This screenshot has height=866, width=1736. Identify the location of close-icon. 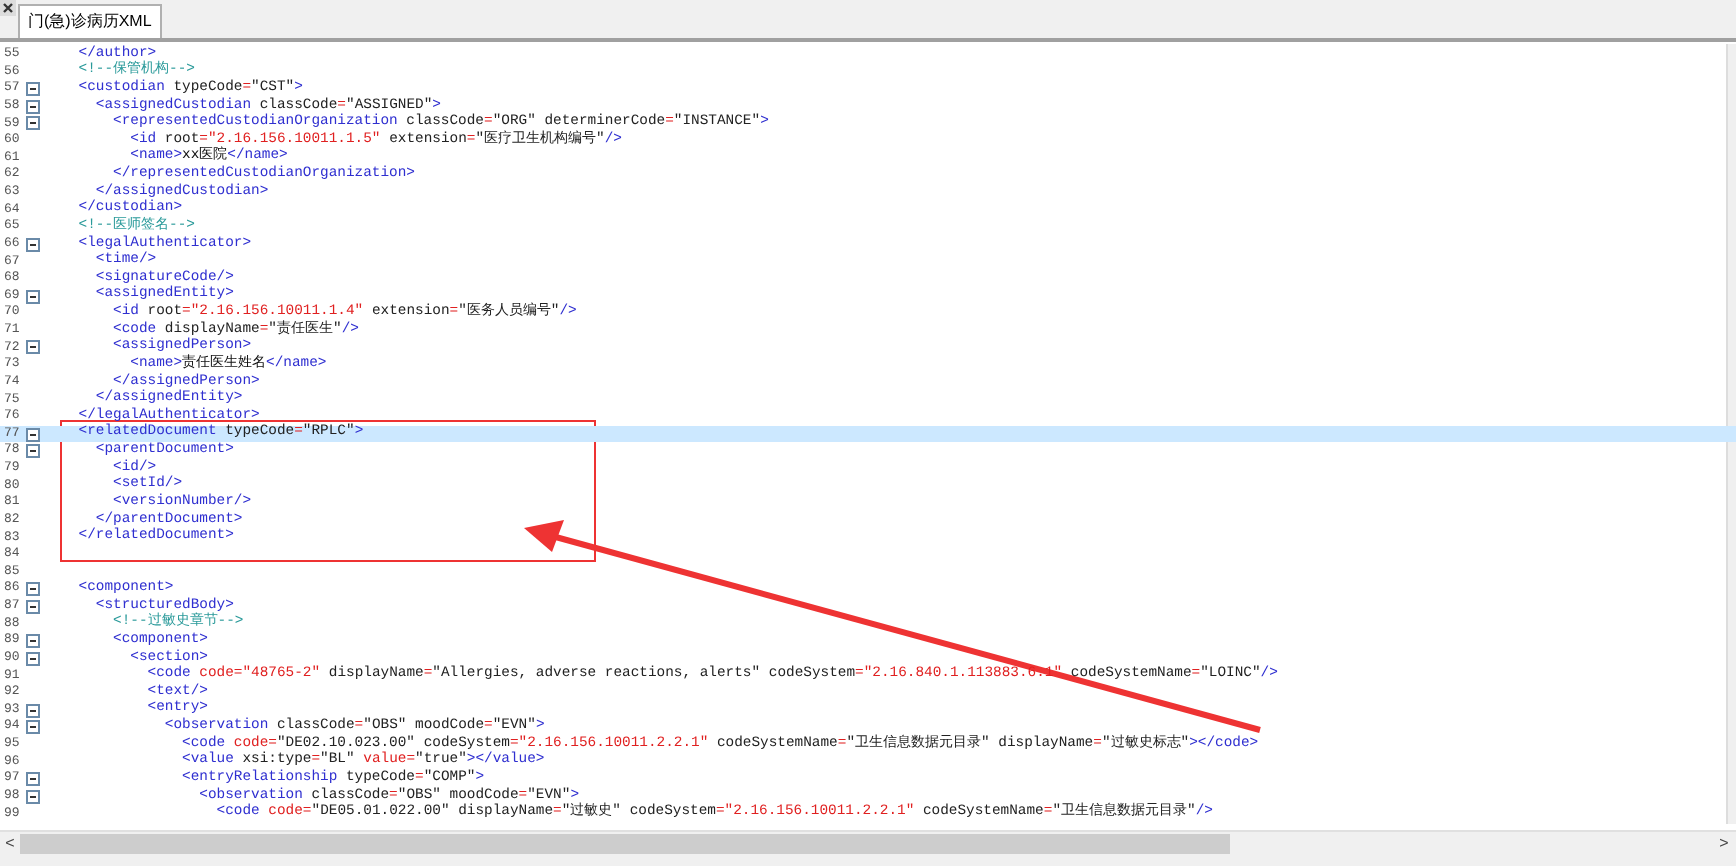
(8, 8).